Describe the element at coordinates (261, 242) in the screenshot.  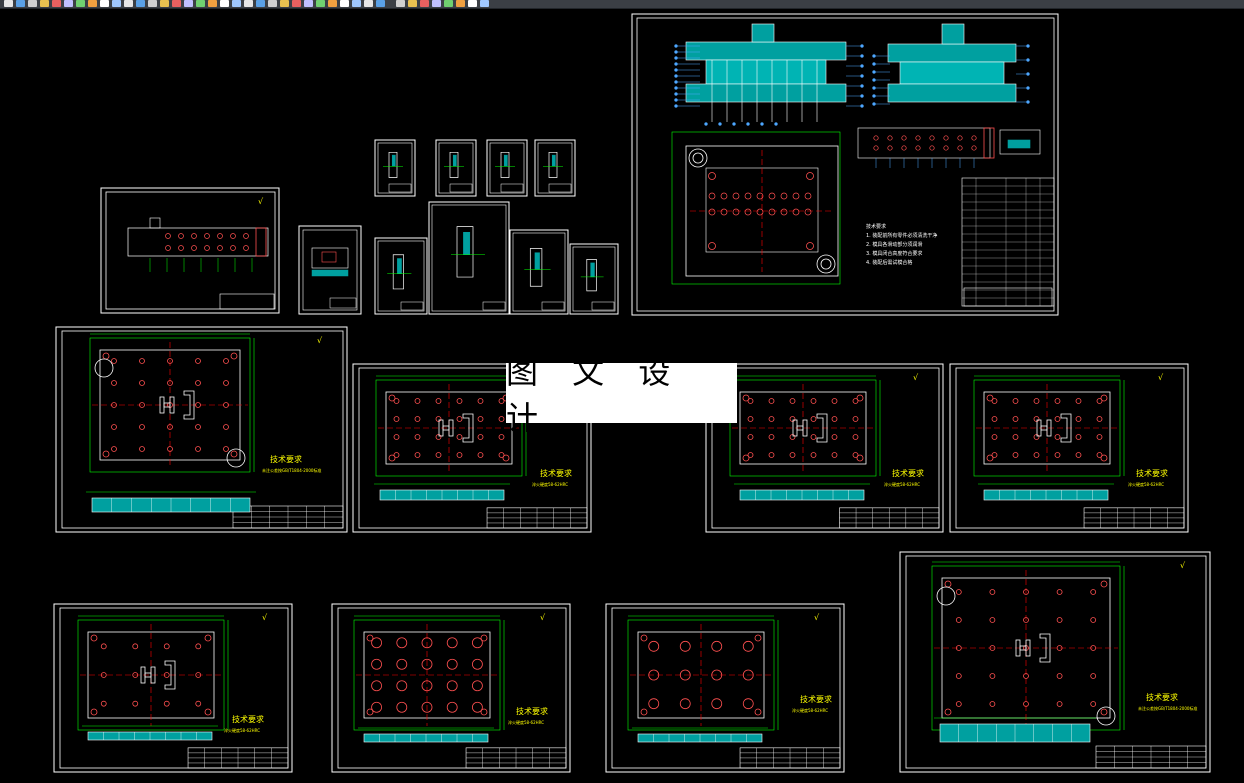
I see `end-slot` at that location.